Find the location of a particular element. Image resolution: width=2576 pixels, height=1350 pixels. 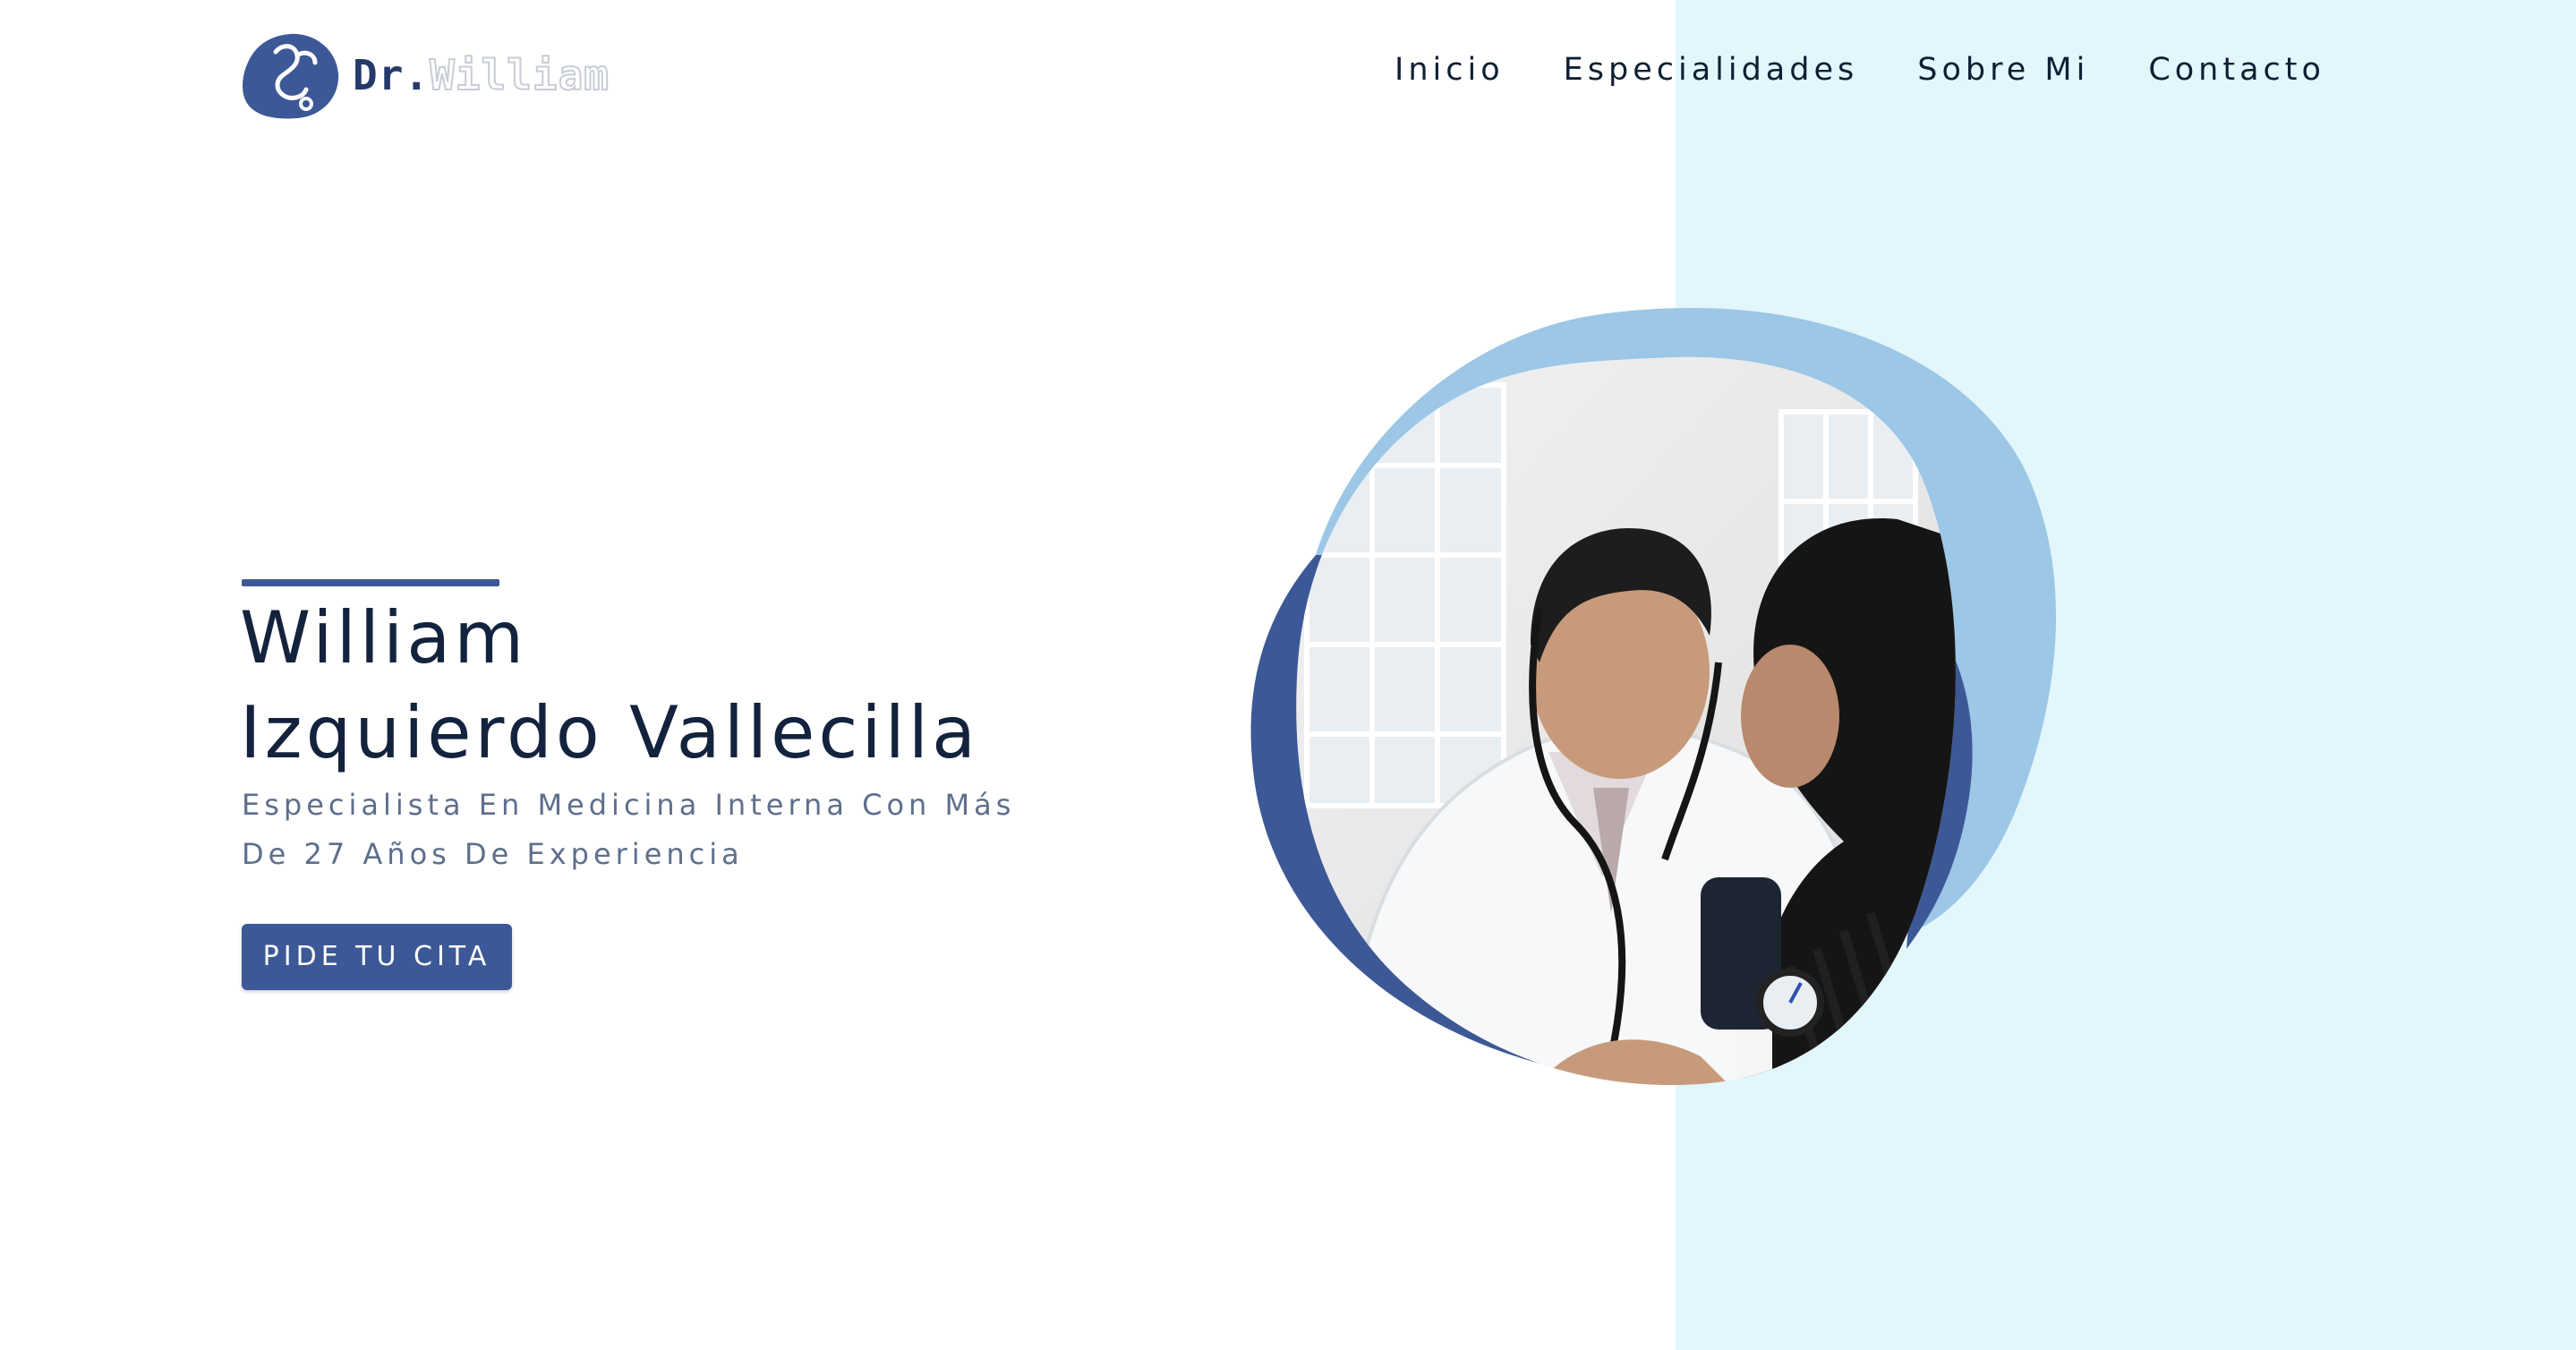

nav-item-sobre-mi: Sobre Mi is located at coordinates (2003, 70).